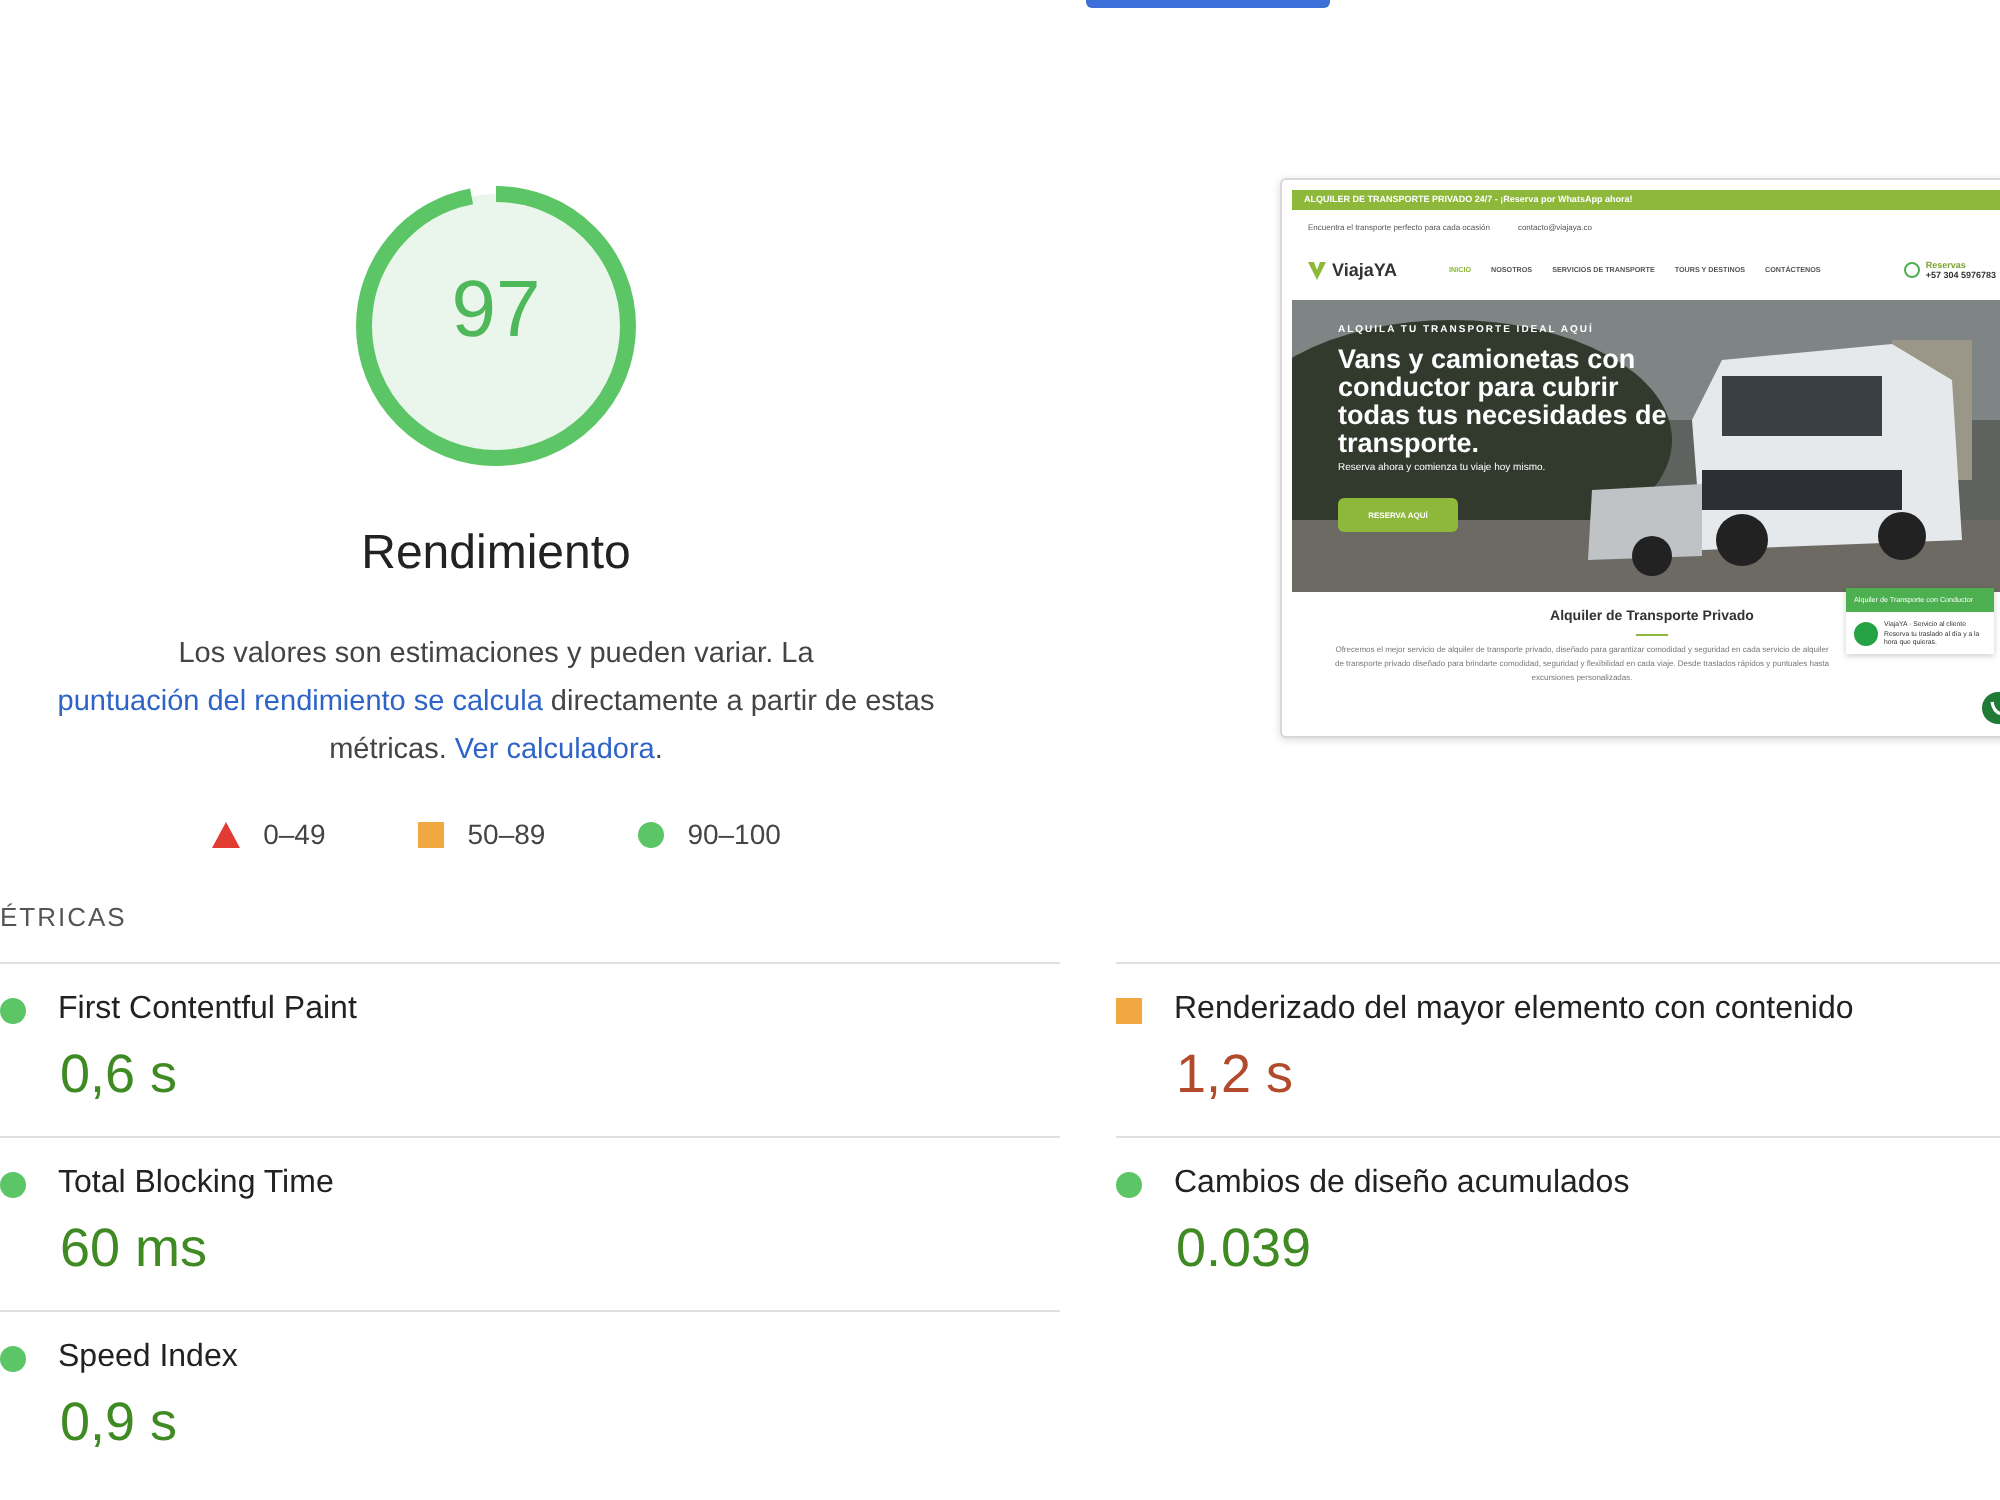 This screenshot has height=1500, width=2000. I want to click on score-calculation-link: puntuación del rendimiento se calcula, so click(300, 702).